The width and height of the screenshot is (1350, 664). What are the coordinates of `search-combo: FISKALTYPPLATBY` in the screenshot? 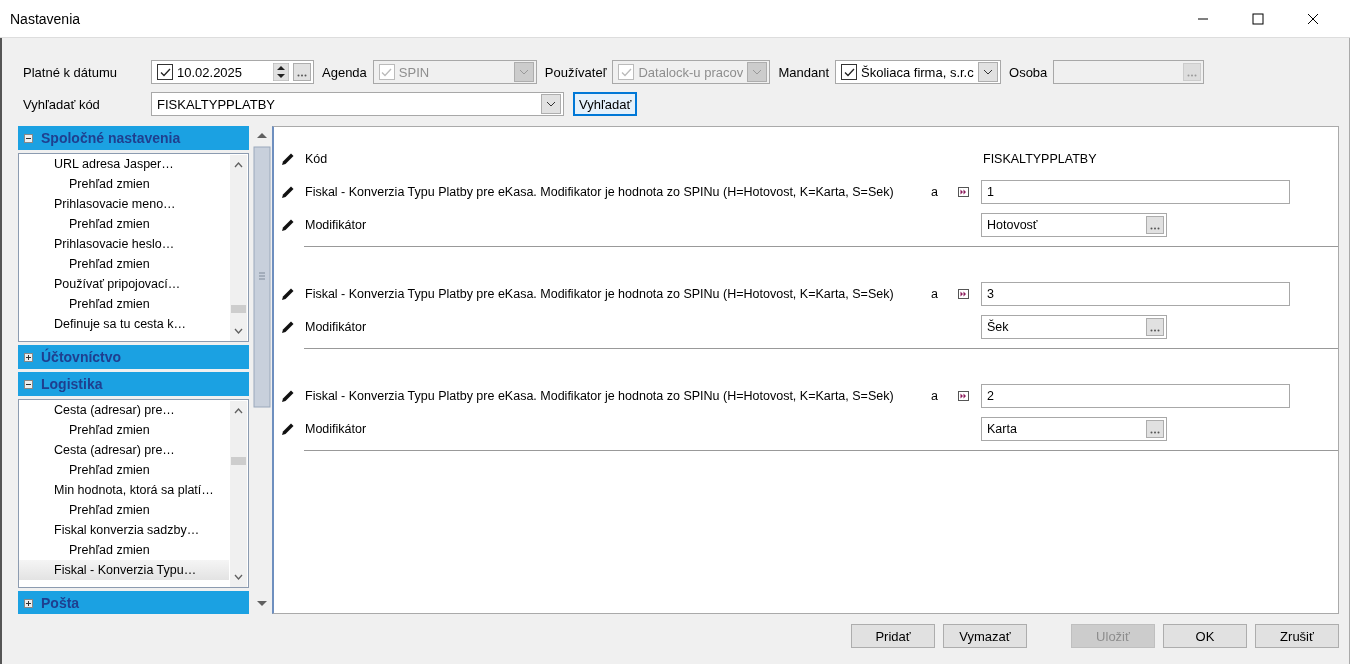 It's located at (357, 104).